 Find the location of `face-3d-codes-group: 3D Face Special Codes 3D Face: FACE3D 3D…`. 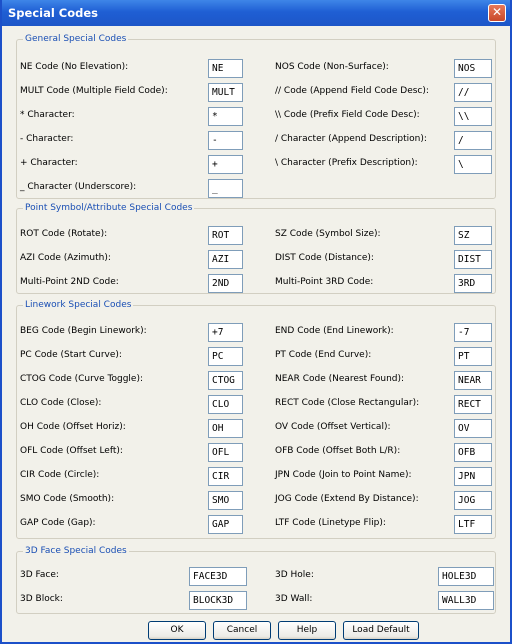

face-3d-codes-group: 3D Face Special Codes 3D Face: FACE3D 3D… is located at coordinates (256, 580).